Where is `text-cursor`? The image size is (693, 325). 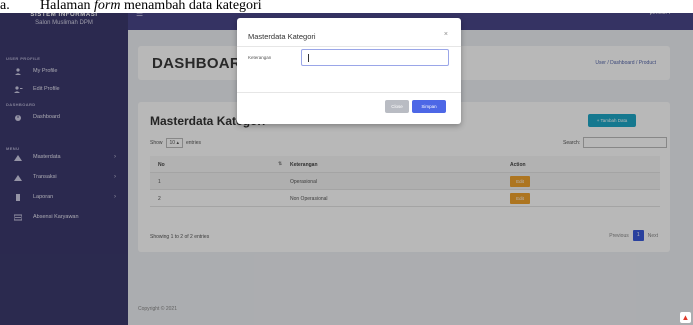 text-cursor is located at coordinates (308, 58).